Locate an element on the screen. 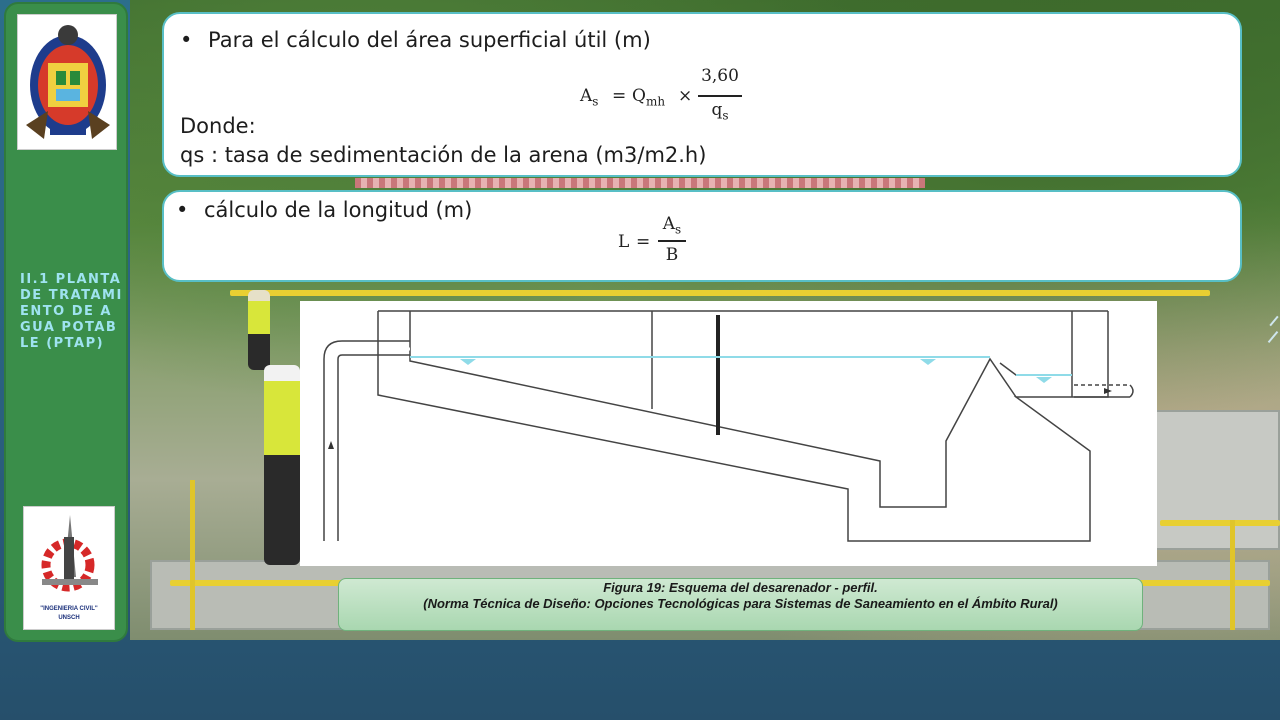 This screenshot has height=720, width=1280. length-formula: L = As B is located at coordinates (663, 242).